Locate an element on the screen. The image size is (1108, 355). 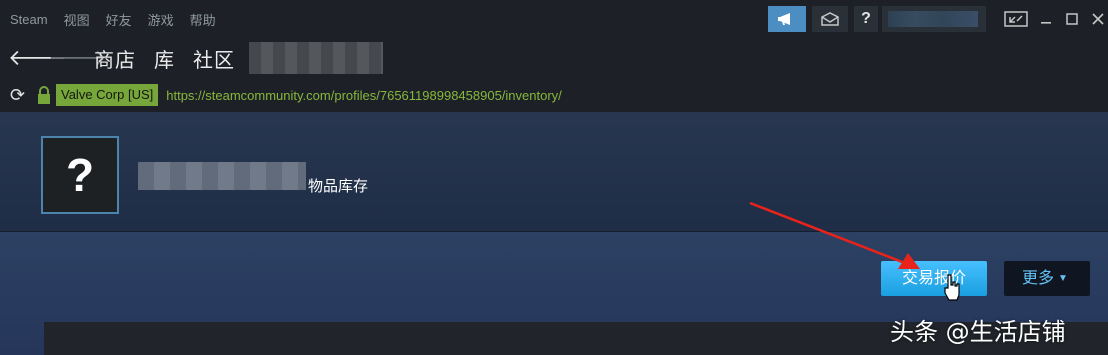
maximize-button is located at coordinates (1072, 19).